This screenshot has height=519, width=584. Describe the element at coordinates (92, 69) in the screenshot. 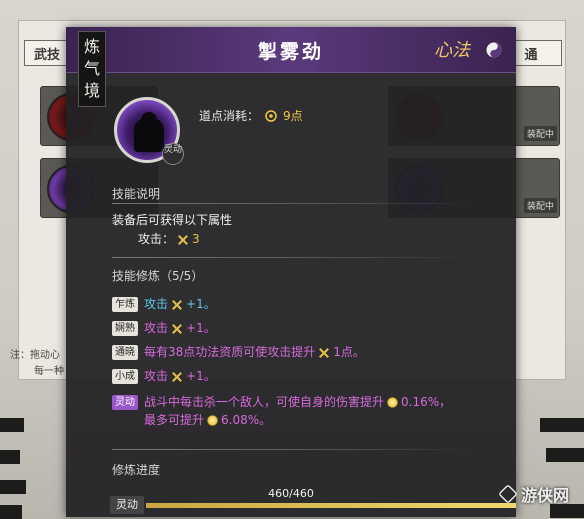

I see `realm-badge: 炼 气 境` at that location.